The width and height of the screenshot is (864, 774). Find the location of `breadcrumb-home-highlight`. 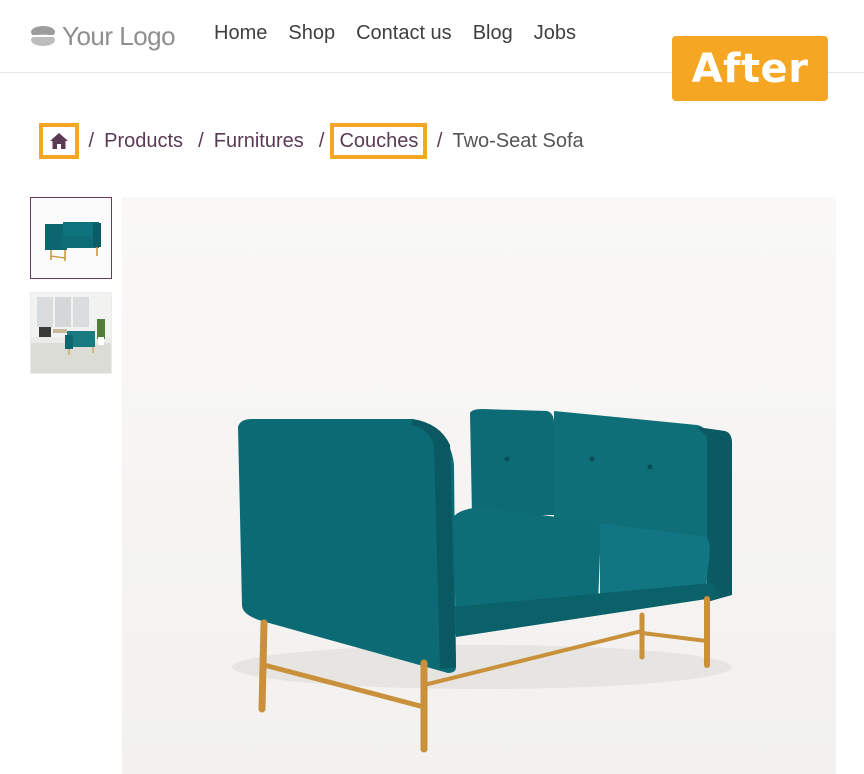

breadcrumb-home-highlight is located at coordinates (59, 141).